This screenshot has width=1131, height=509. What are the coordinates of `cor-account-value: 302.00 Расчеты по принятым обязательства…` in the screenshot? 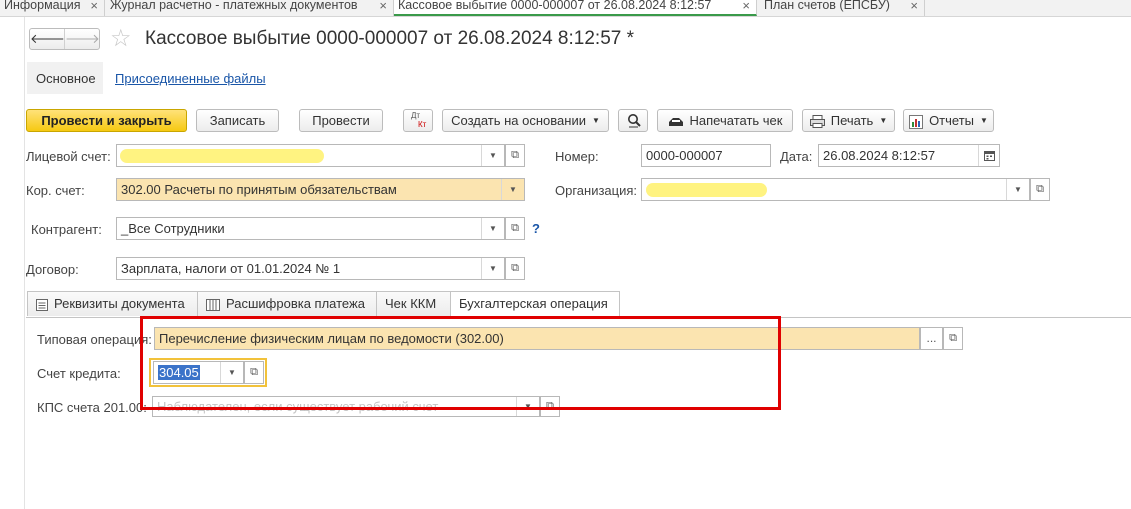 It's located at (259, 189).